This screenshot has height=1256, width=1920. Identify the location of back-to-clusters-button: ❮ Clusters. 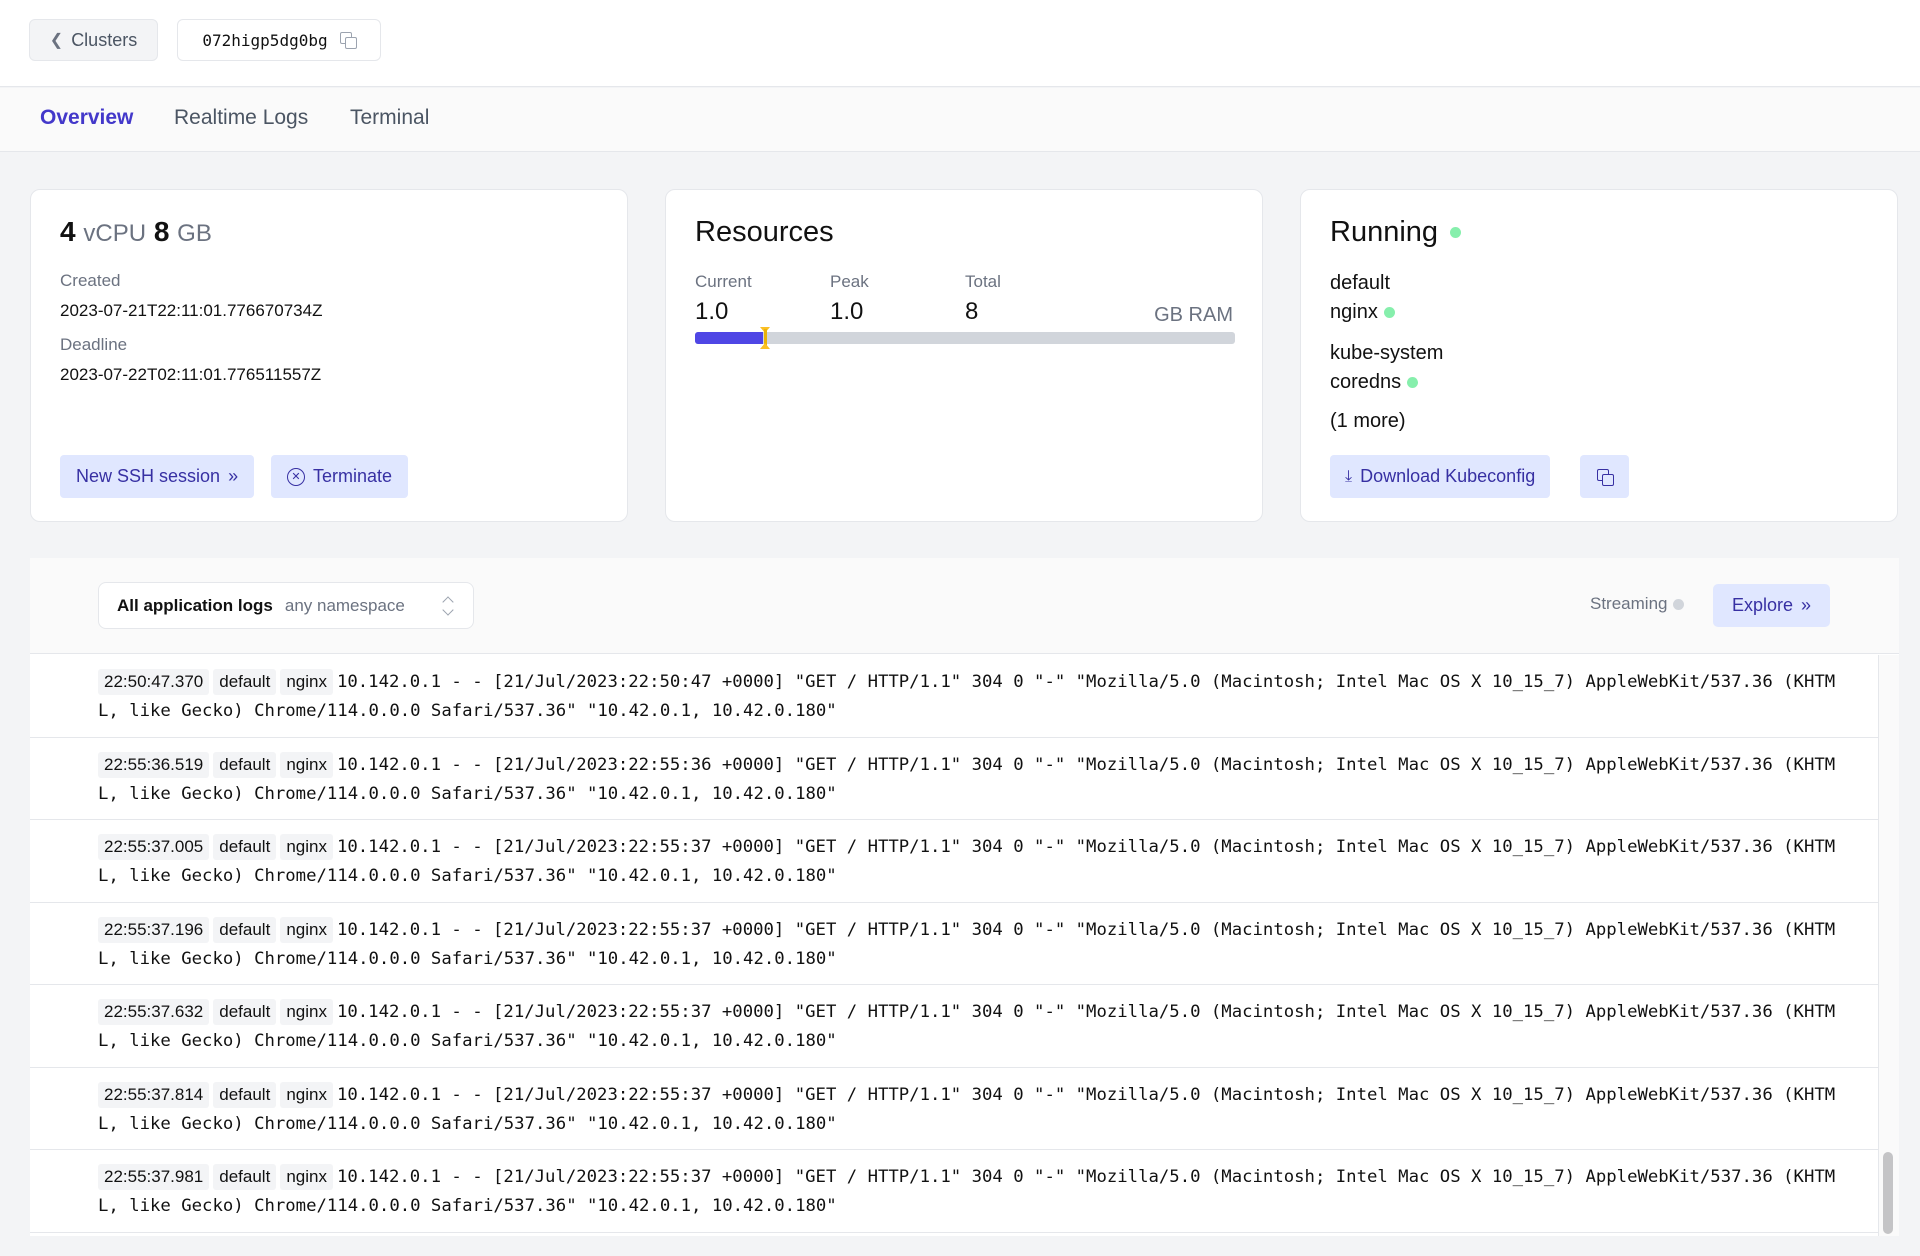
(93, 40).